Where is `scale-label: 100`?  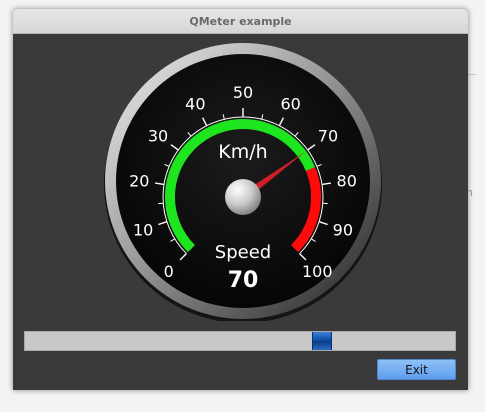 scale-label: 100 is located at coordinates (317, 271).